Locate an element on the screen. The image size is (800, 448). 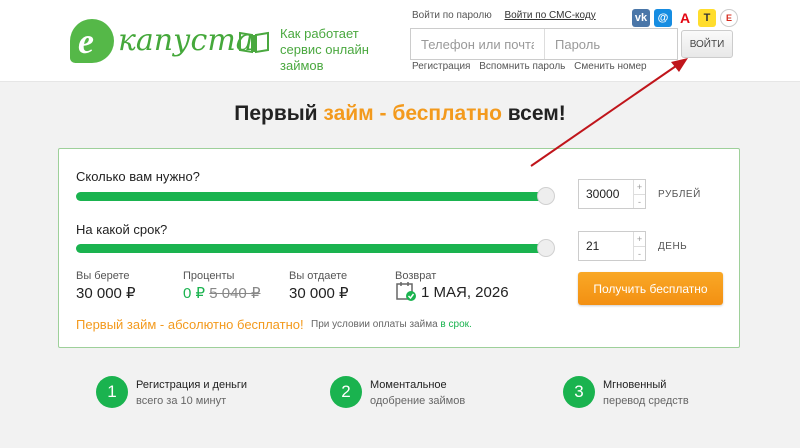
amount-question: Сколько вам нужно? is located at coordinates (138, 176).